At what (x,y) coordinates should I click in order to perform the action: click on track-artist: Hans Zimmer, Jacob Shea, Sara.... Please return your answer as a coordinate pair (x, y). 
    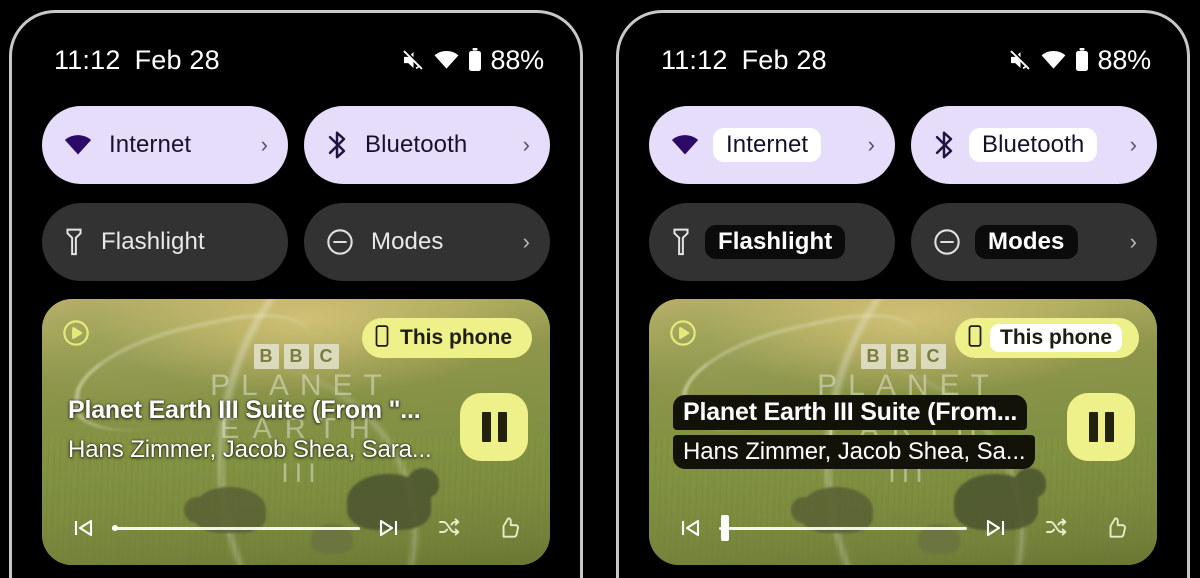
    Looking at the image, I should click on (250, 449).